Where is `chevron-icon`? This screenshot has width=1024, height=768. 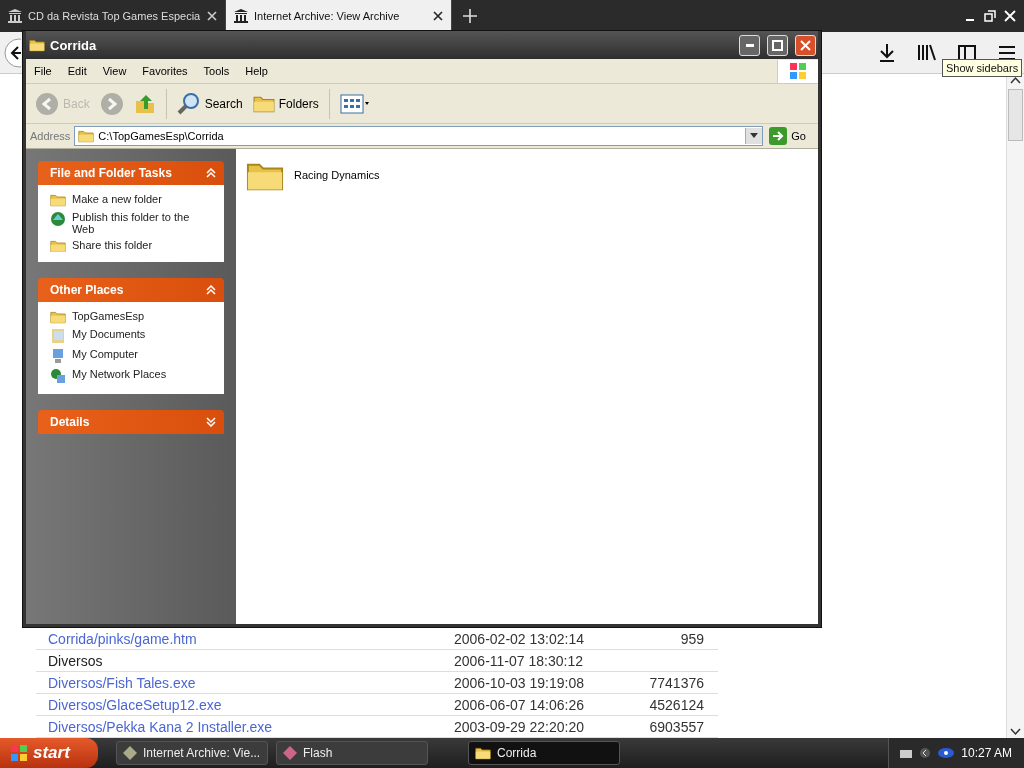 chevron-icon is located at coordinates (925, 753).